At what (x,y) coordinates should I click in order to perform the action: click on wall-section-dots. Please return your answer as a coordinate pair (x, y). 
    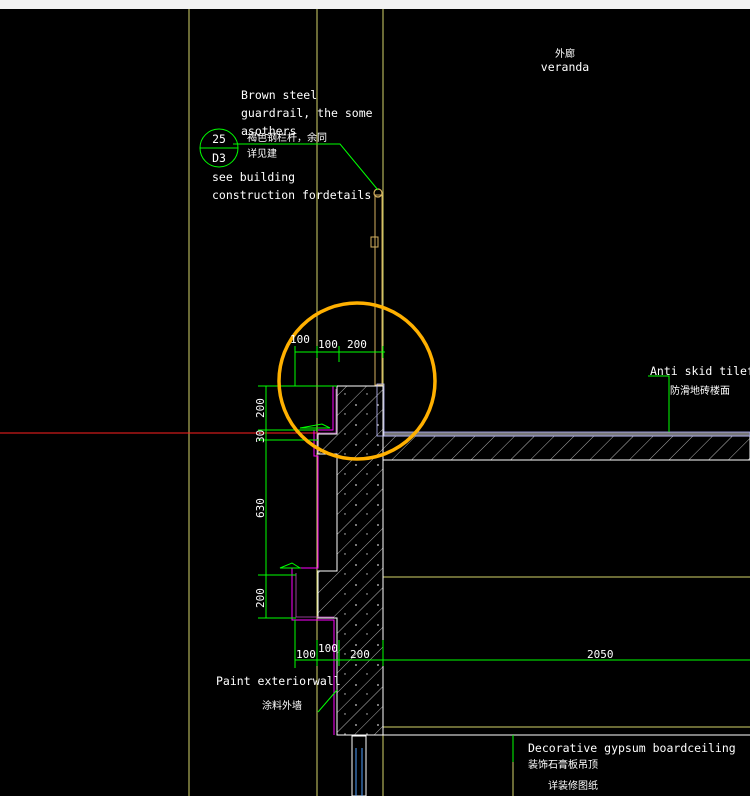
    Looking at the image, I should click on (360, 560).